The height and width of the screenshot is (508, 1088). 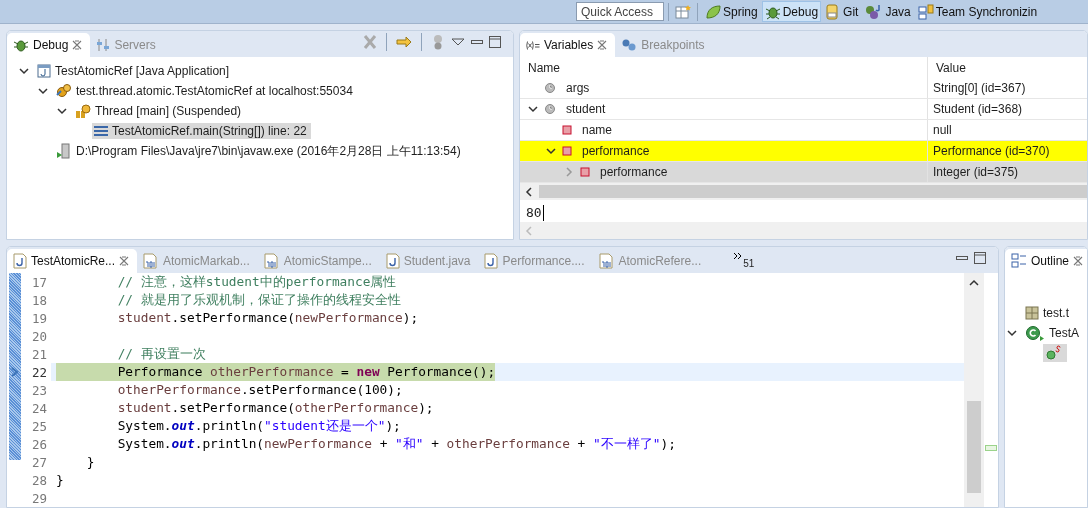 I want to click on variable-row: student Student (id=368), so click(x=803, y=110).